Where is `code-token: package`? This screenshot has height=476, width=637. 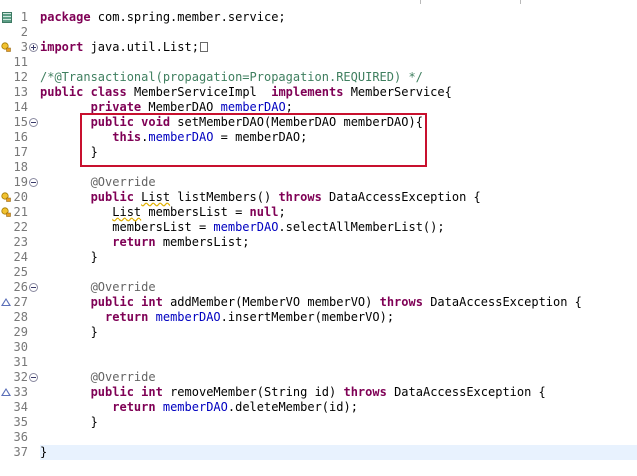
code-token: package is located at coordinates (65, 17).